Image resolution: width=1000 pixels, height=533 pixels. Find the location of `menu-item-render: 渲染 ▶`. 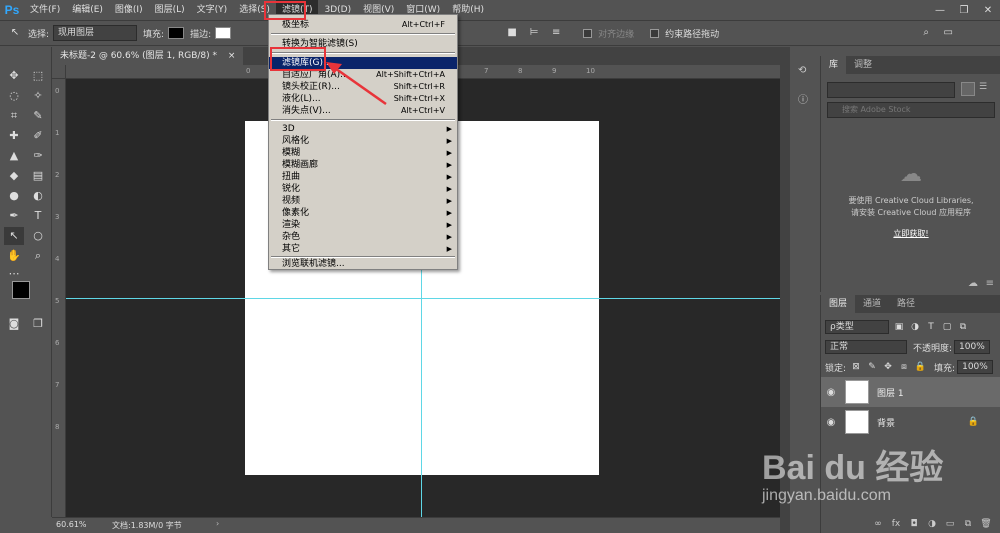

menu-item-render: 渲染 ▶ is located at coordinates (363, 225).